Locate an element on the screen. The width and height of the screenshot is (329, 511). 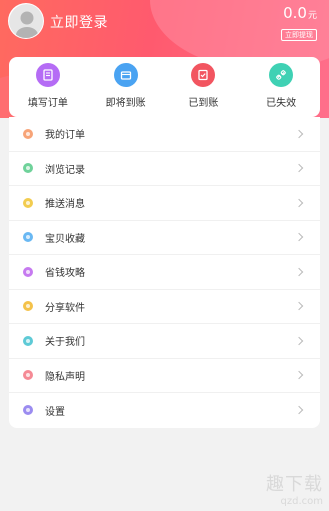
order-label: 已到账 is located at coordinates (203, 103).